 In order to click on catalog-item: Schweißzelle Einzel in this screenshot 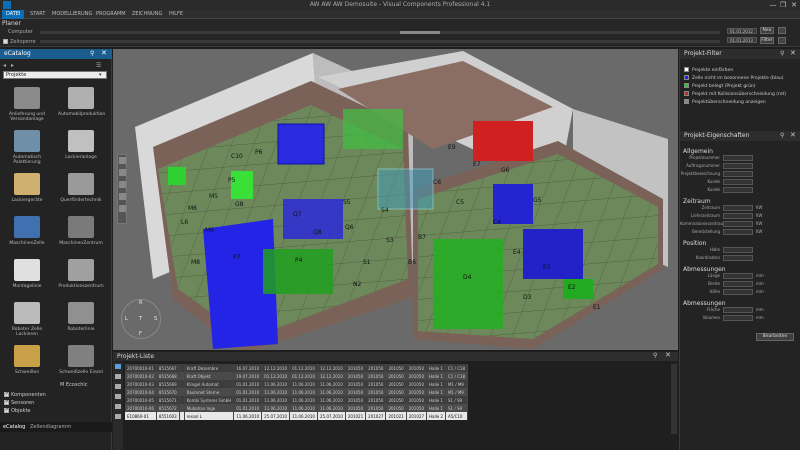, I will do `click(81, 365)`.